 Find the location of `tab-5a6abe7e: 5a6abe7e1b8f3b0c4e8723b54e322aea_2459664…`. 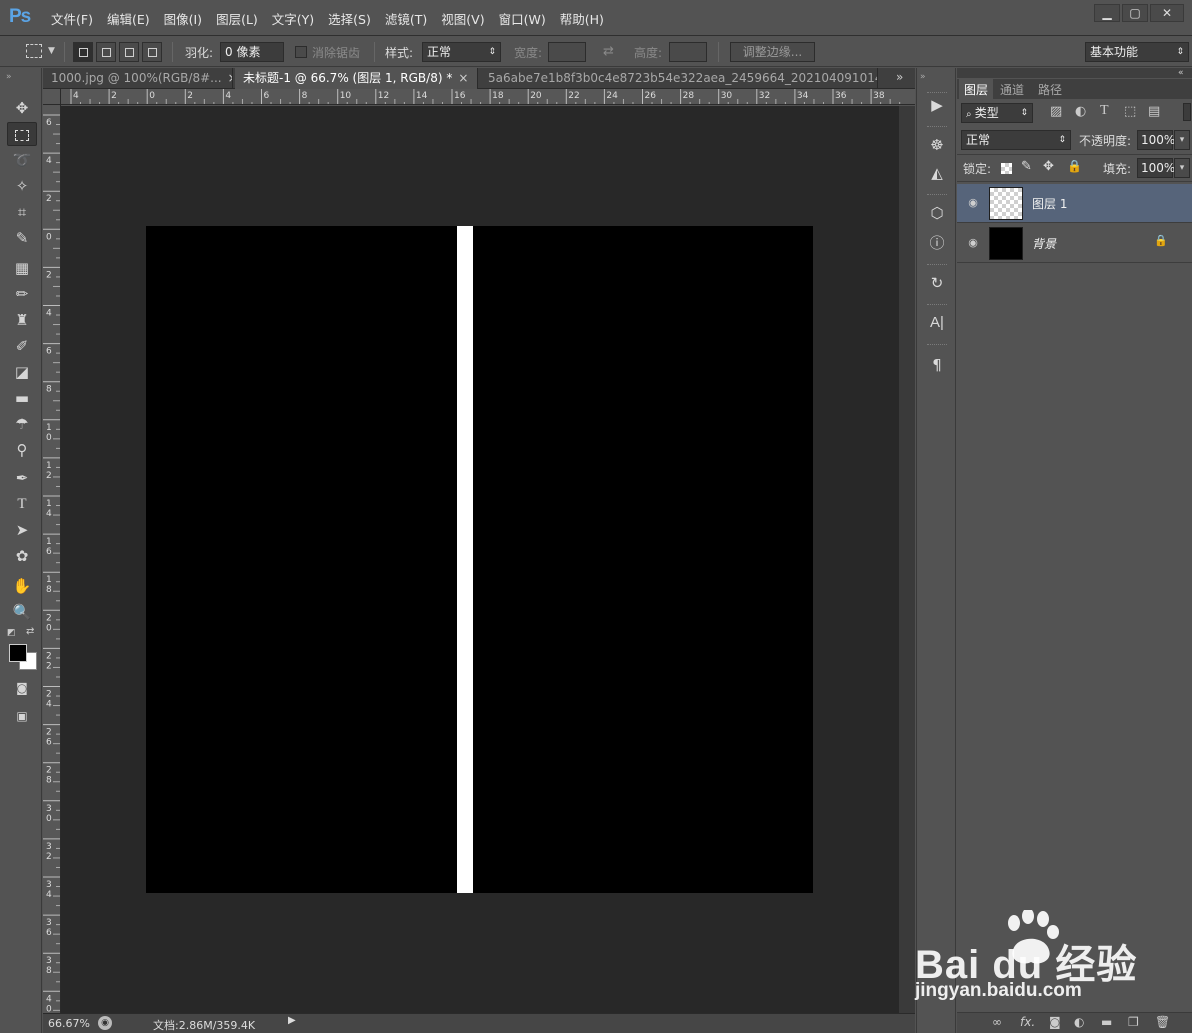

tab-5a6abe7e: 5a6abe7e1b8f3b0c4e8723b54e322aea_2459664… is located at coordinates (679, 78).